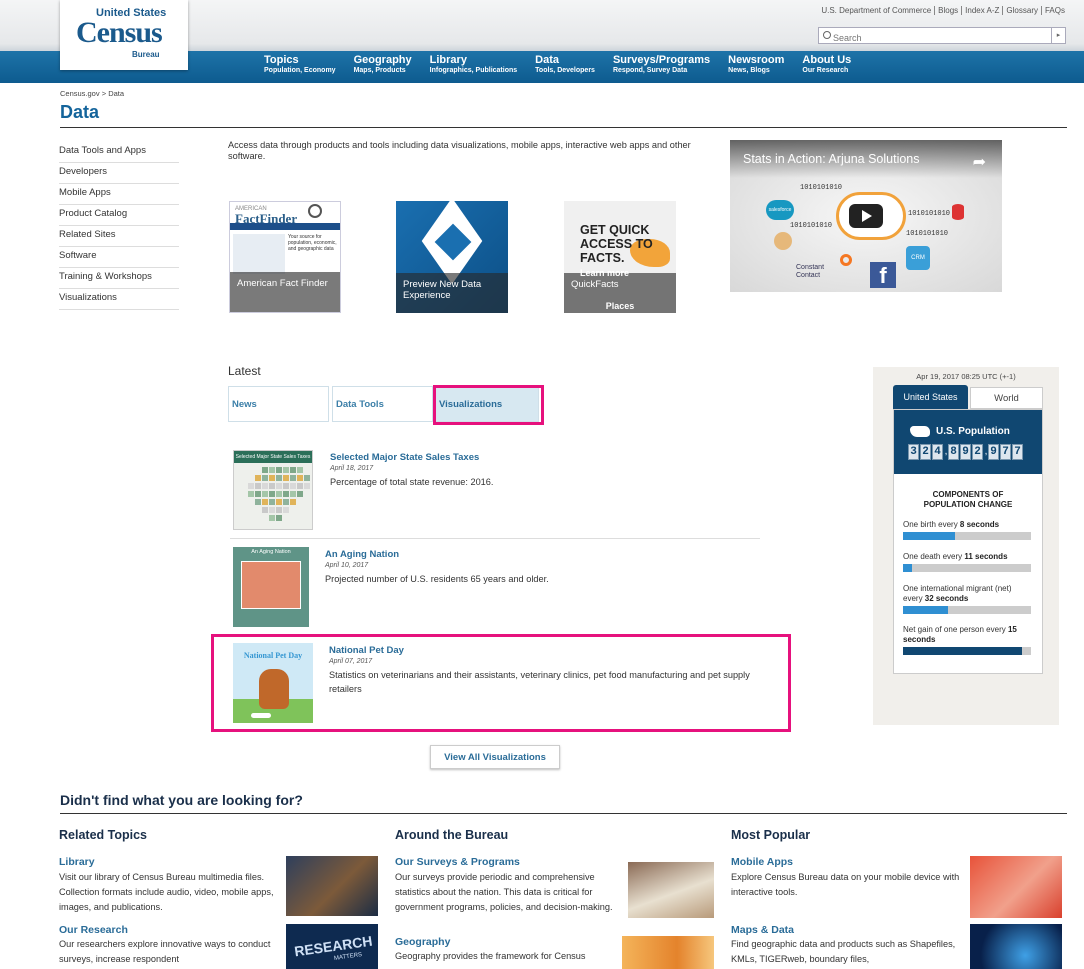  What do you see at coordinates (379, 70) in the screenshot?
I see `nav-subtitle: Maps, Products` at bounding box center [379, 70].